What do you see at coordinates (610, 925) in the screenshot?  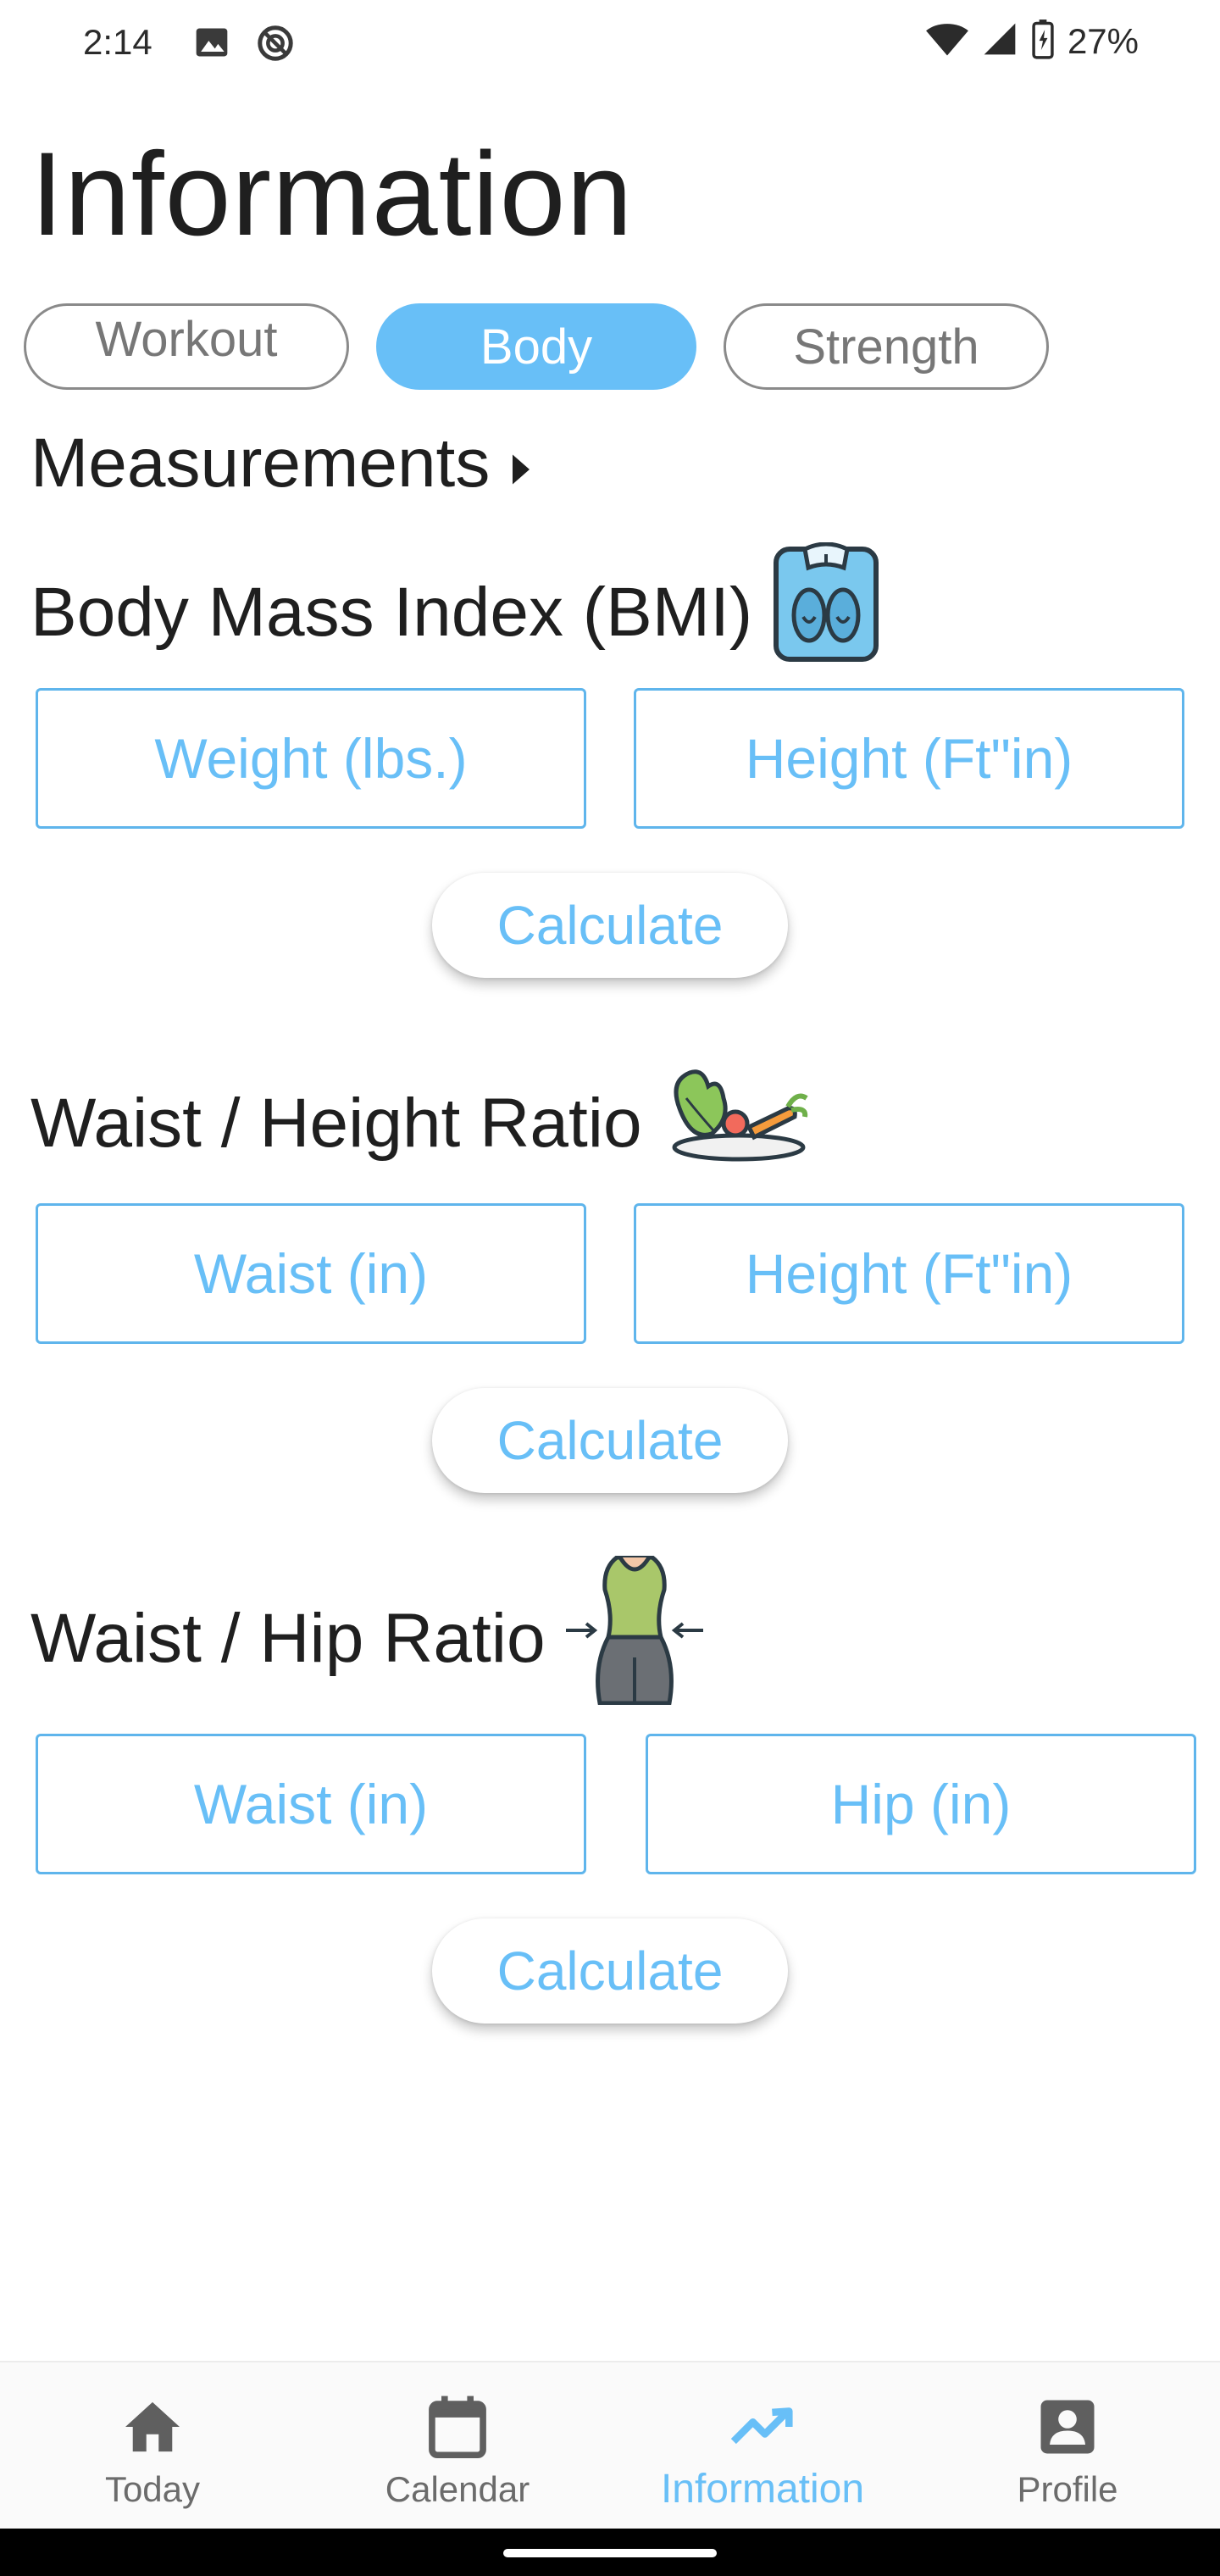 I see `bmi-calculate-button: Calculate` at bounding box center [610, 925].